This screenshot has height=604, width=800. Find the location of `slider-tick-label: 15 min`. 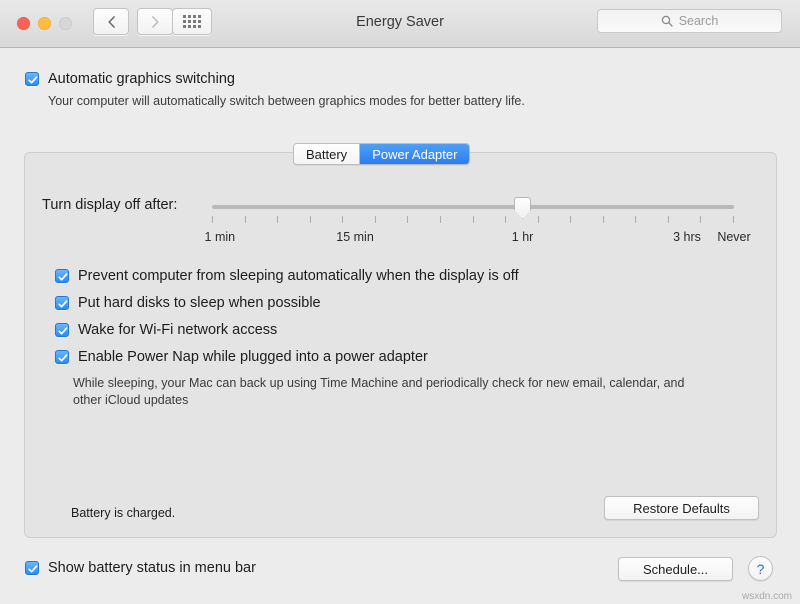

slider-tick-label: 15 min is located at coordinates (355, 237).